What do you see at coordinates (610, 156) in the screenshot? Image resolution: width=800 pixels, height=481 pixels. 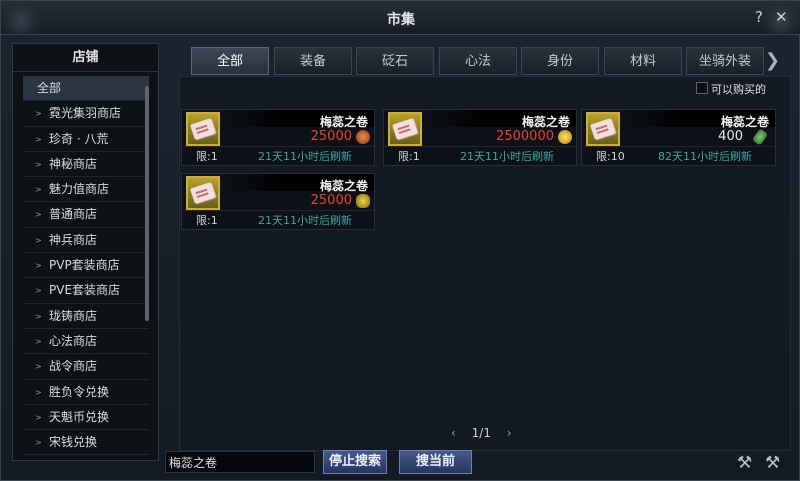 I see `item-limit: 限:10` at bounding box center [610, 156].